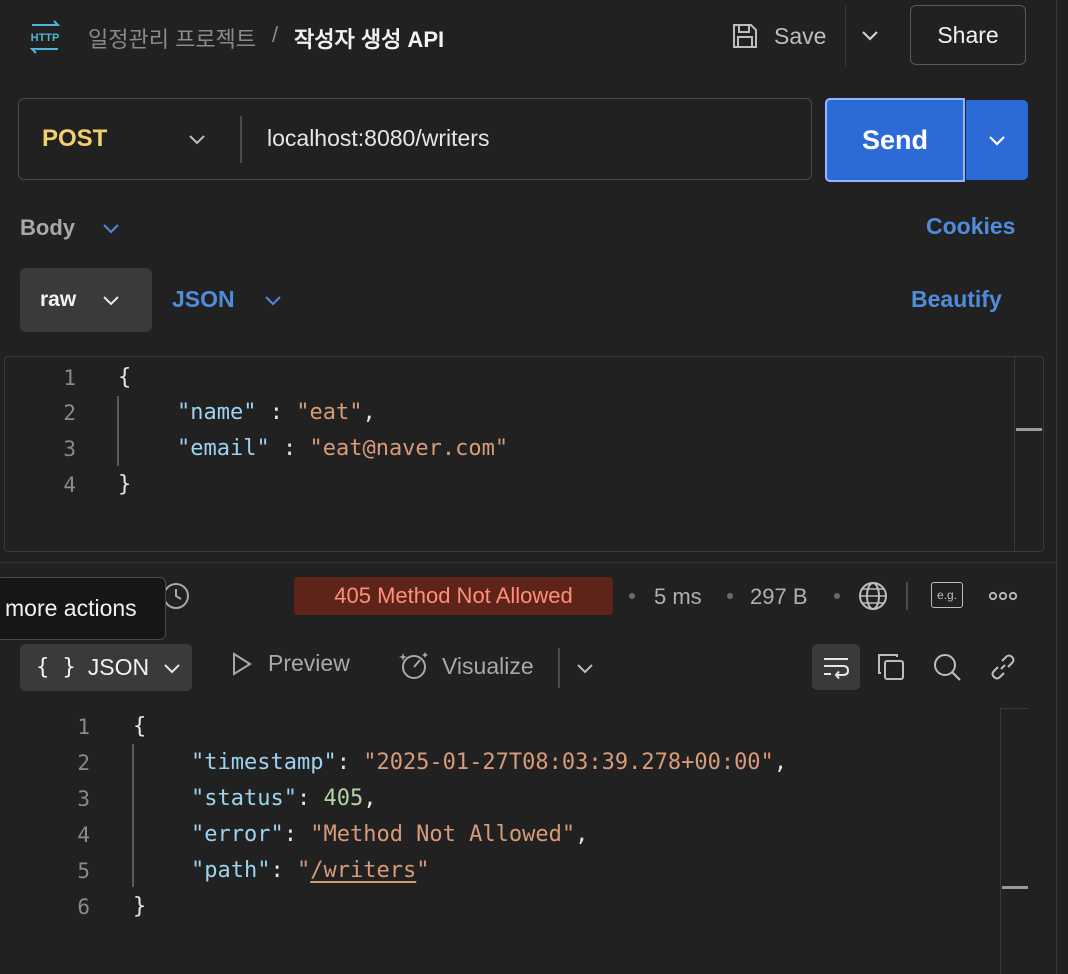 This screenshot has height=974, width=1068. Describe the element at coordinates (528, 562) in the screenshot. I see `pane-splitter` at that location.